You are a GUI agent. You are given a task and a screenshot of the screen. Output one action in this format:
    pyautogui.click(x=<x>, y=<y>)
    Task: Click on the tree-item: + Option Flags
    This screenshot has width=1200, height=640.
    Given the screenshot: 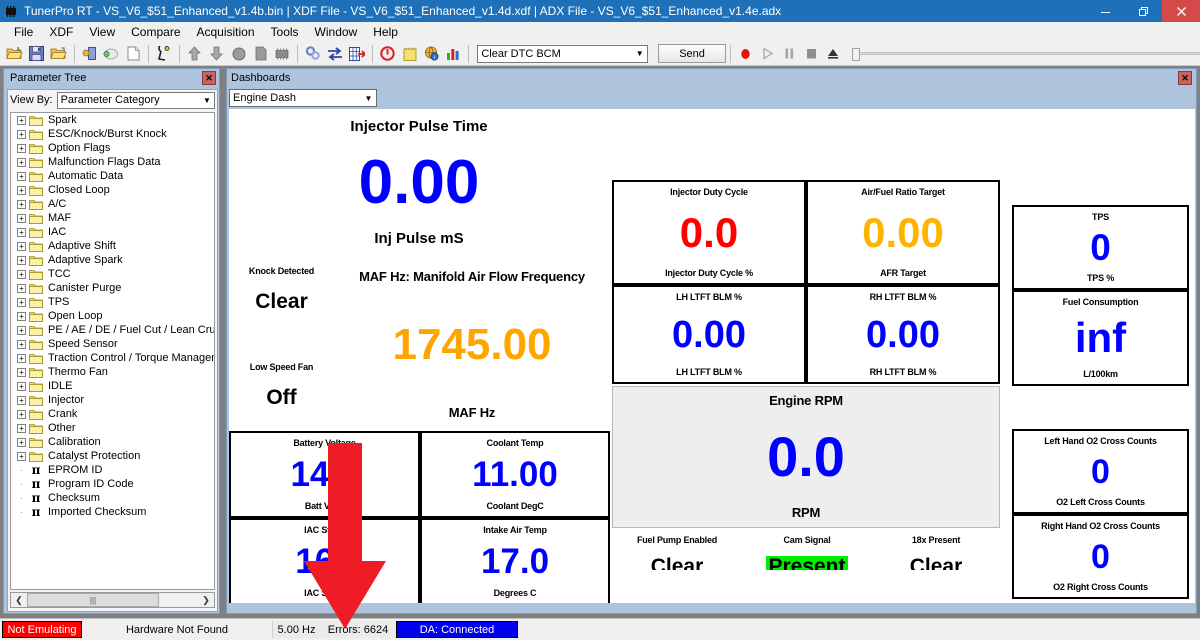 What is the action you would take?
    pyautogui.click(x=112, y=148)
    